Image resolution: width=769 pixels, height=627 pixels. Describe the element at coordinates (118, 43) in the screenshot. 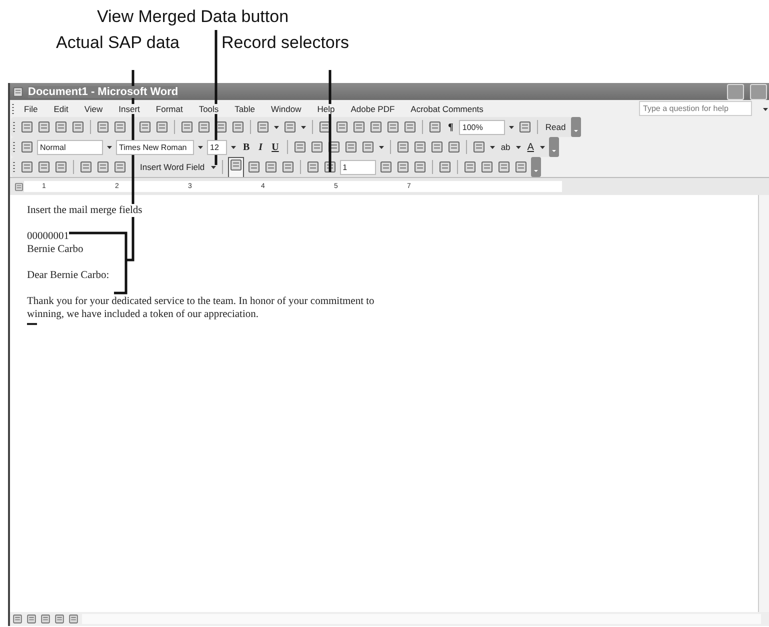

I see `callout-label: Actual SAP data` at that location.